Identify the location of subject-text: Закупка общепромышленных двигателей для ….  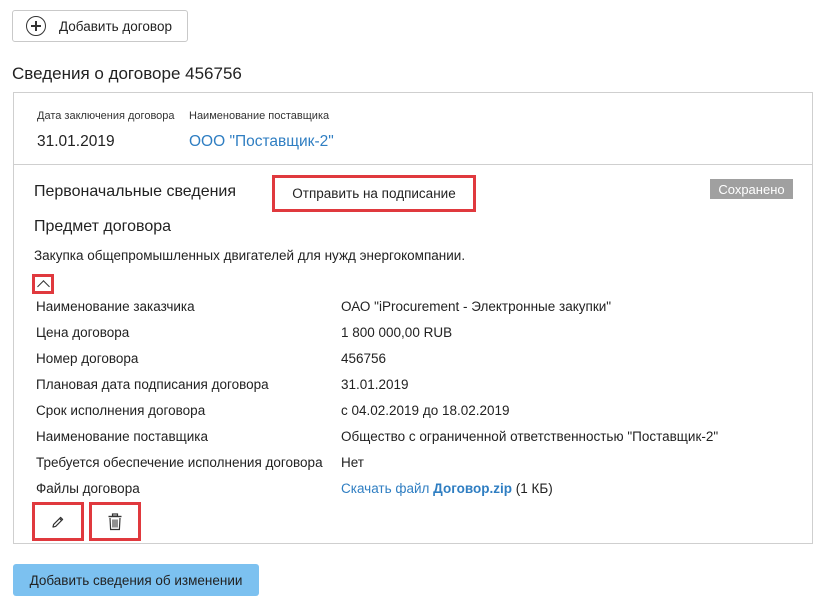
(250, 255).